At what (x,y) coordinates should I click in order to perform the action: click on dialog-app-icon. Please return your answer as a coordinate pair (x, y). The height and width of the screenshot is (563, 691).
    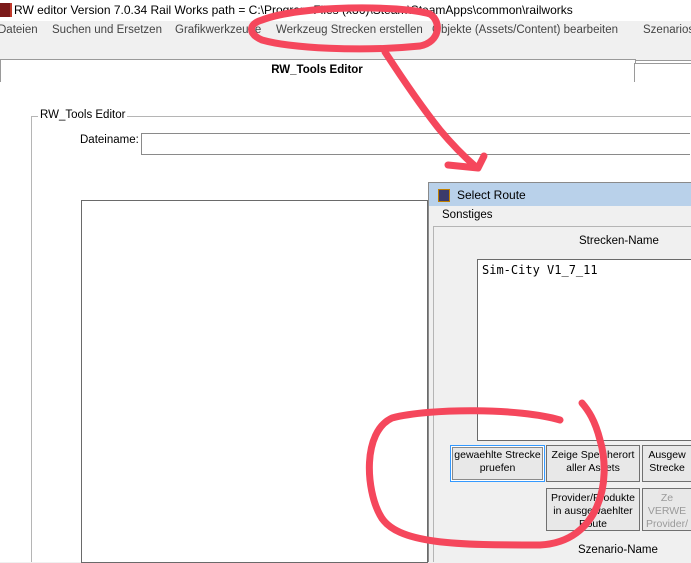
    Looking at the image, I should click on (444, 195).